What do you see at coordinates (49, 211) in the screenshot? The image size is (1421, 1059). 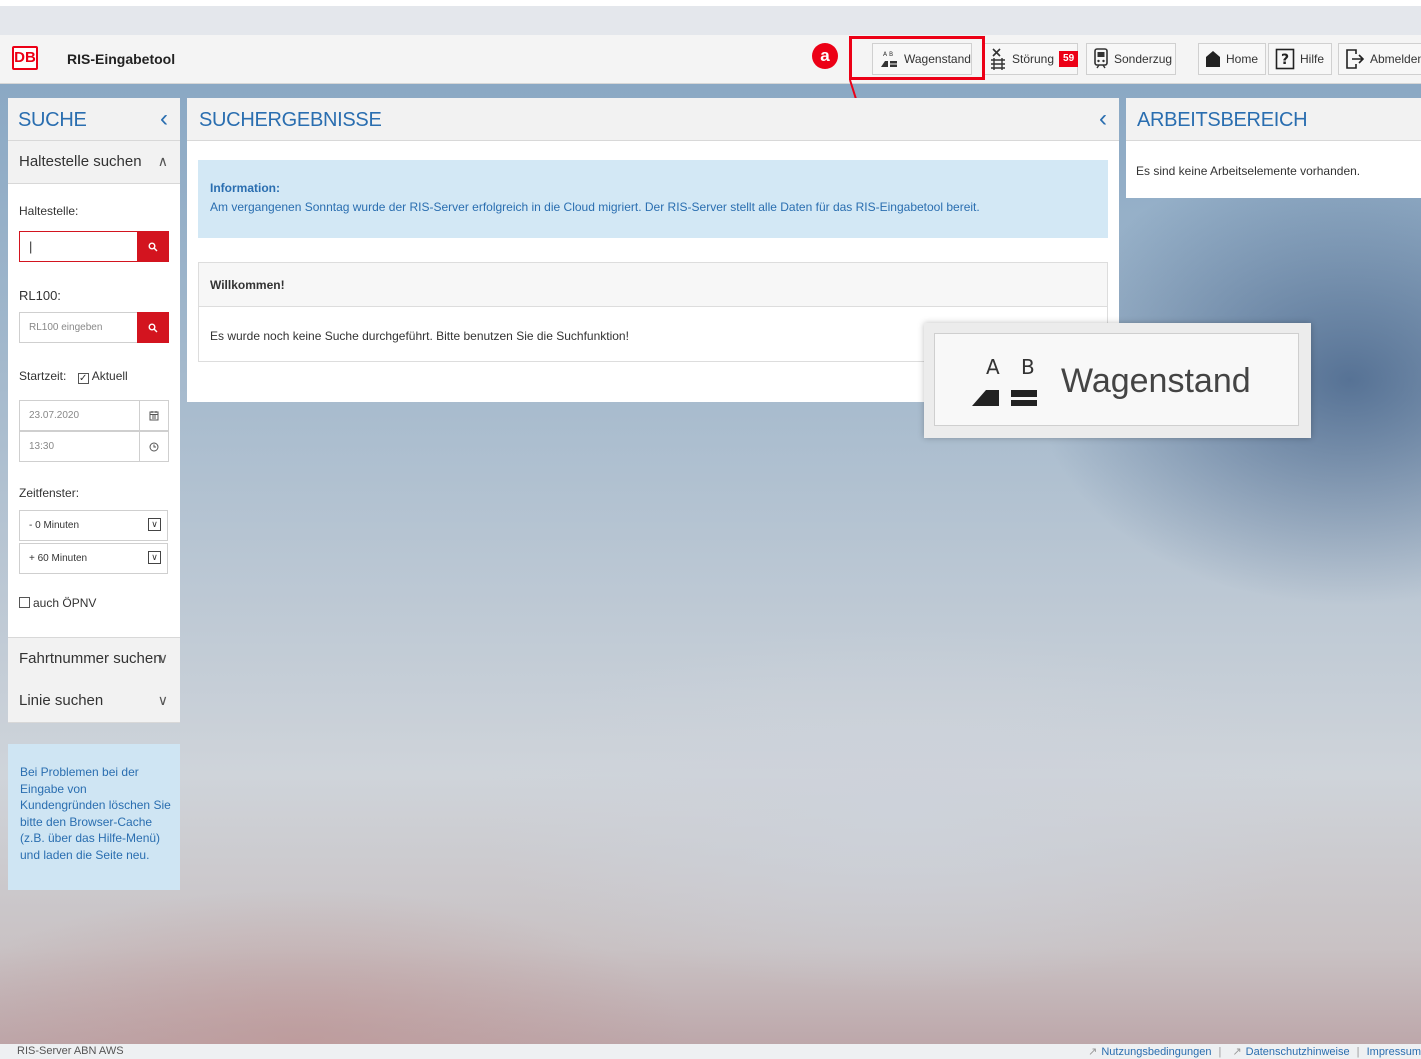 I see `haltestelle-label: Haltestelle:` at bounding box center [49, 211].